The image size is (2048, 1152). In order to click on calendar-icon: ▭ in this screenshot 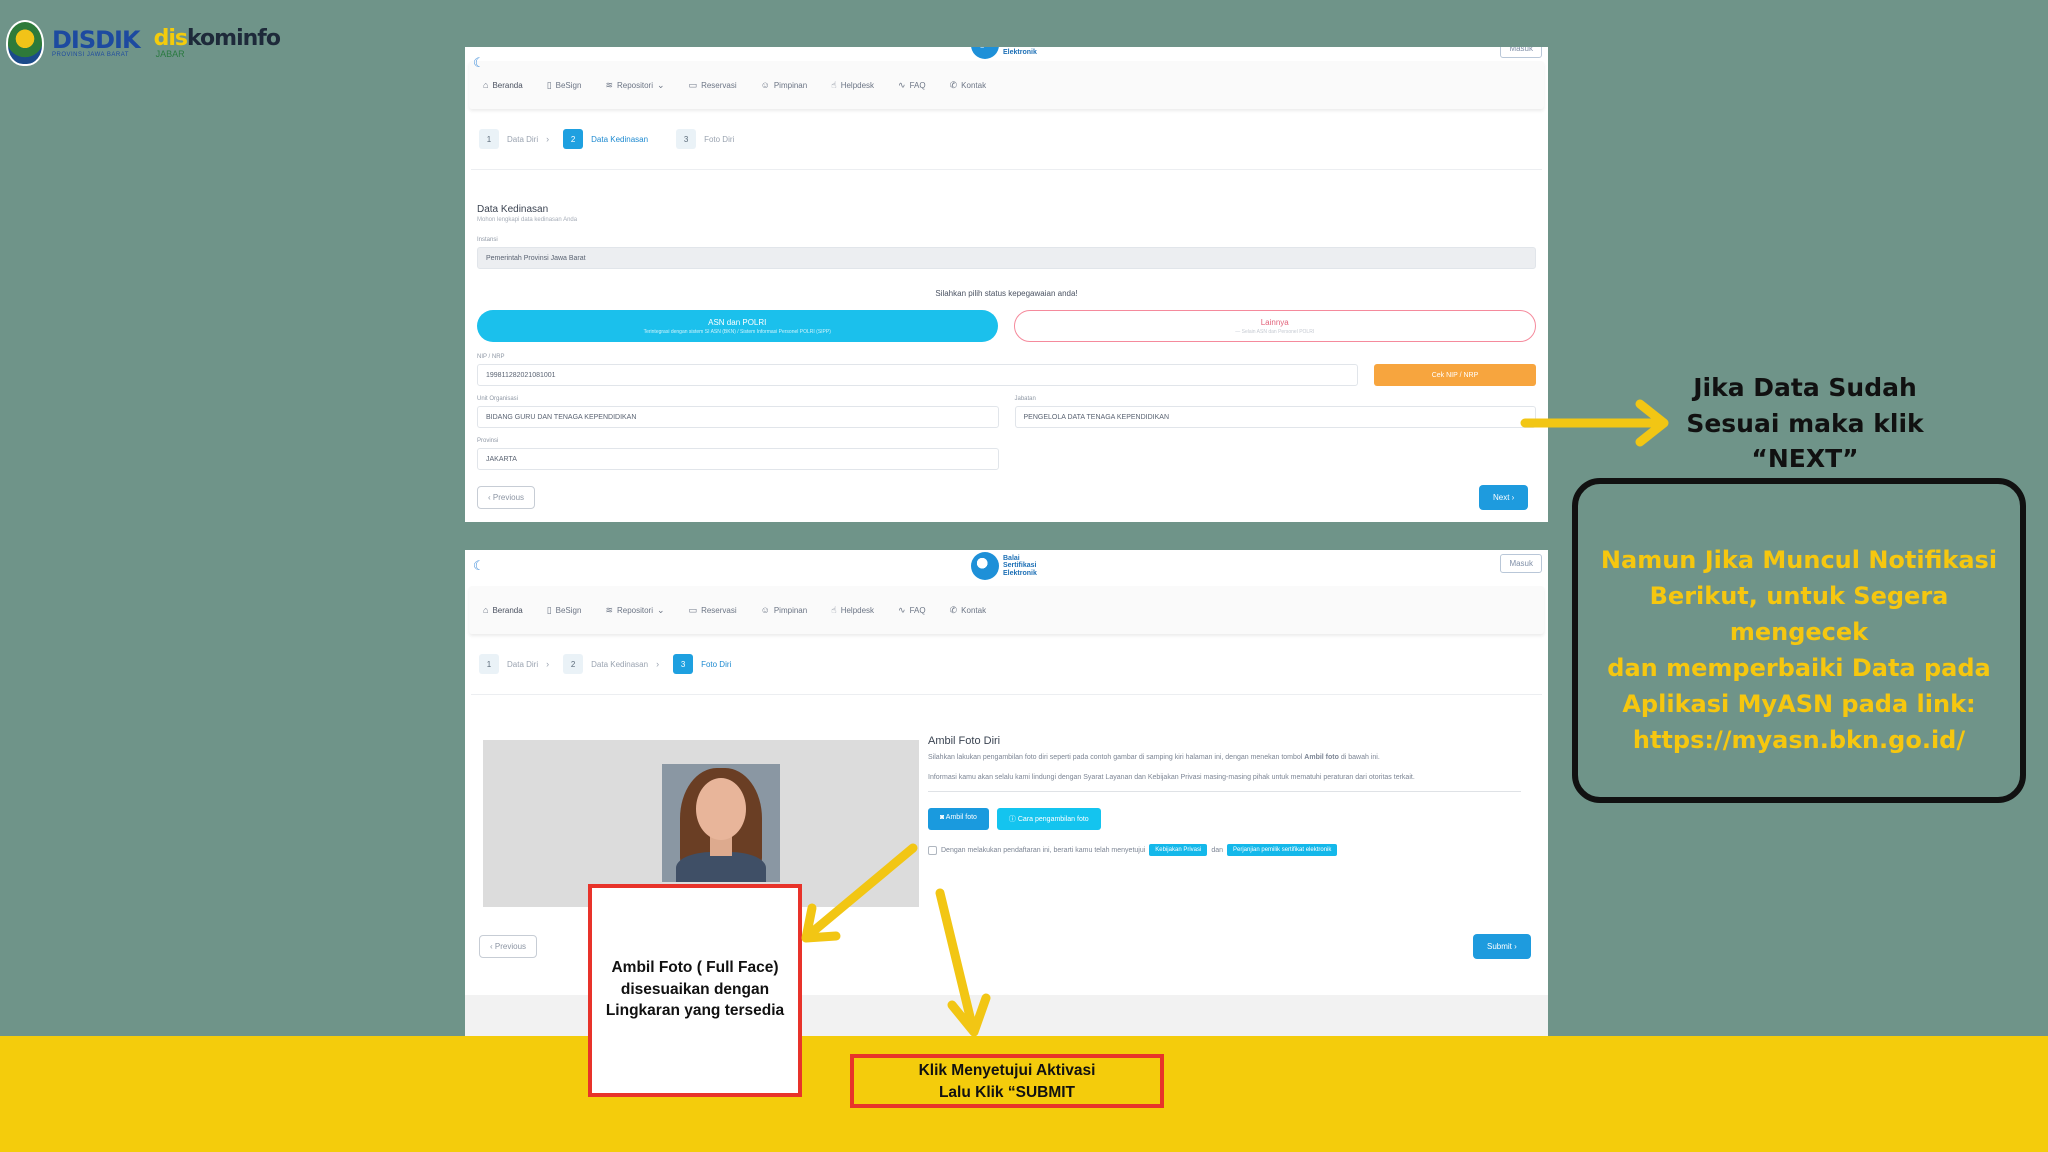, I will do `click(693, 609)`.